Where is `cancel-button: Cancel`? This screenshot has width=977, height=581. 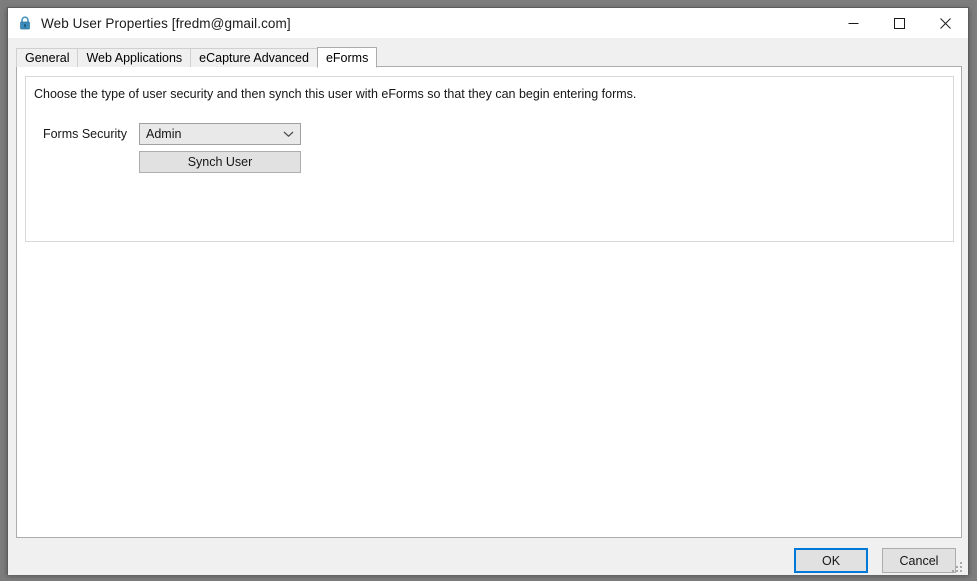
cancel-button: Cancel is located at coordinates (919, 560).